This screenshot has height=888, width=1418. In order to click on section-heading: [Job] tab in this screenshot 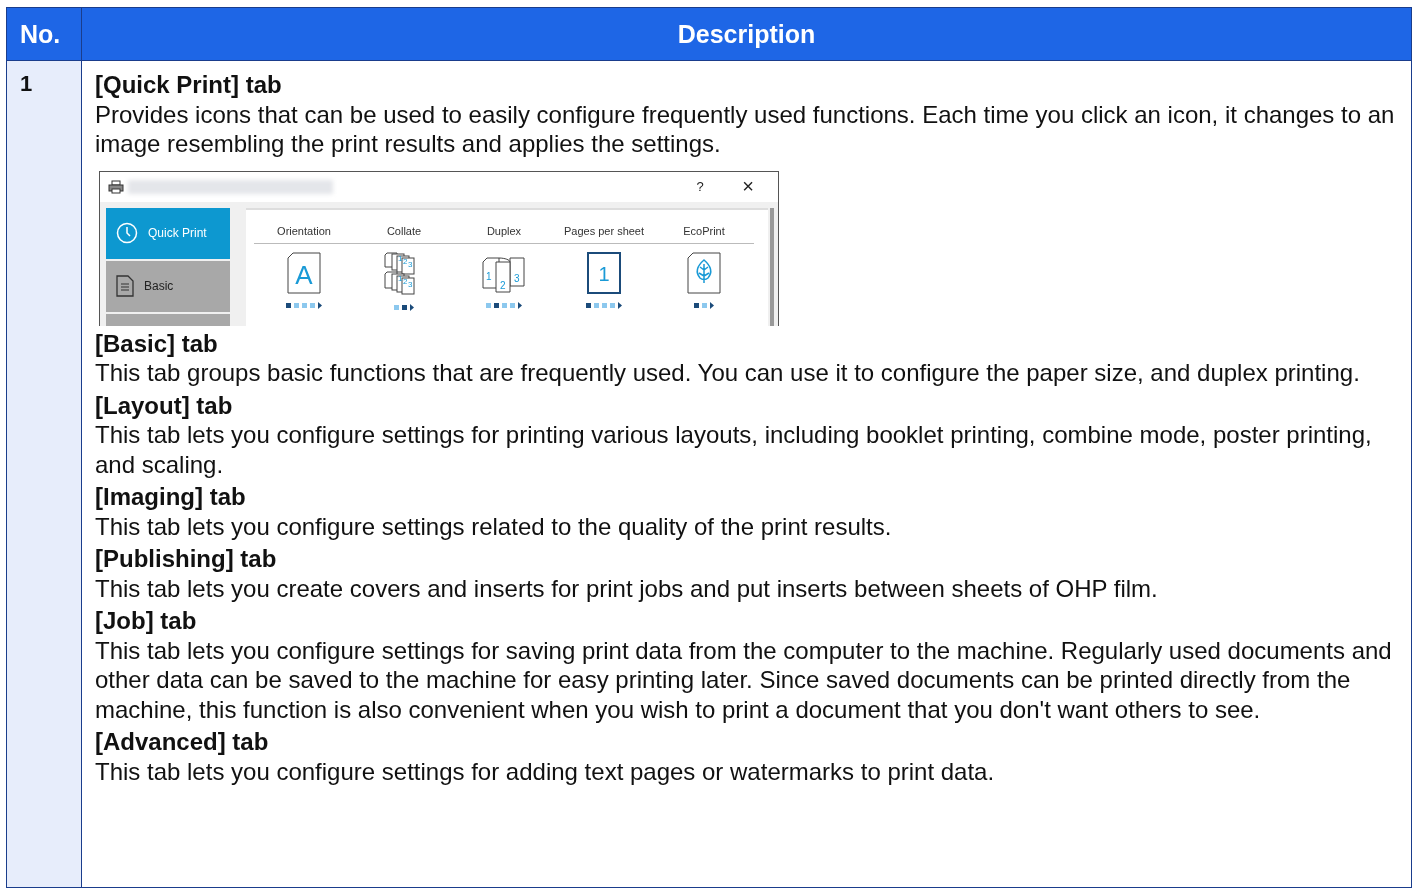, I will do `click(146, 621)`.